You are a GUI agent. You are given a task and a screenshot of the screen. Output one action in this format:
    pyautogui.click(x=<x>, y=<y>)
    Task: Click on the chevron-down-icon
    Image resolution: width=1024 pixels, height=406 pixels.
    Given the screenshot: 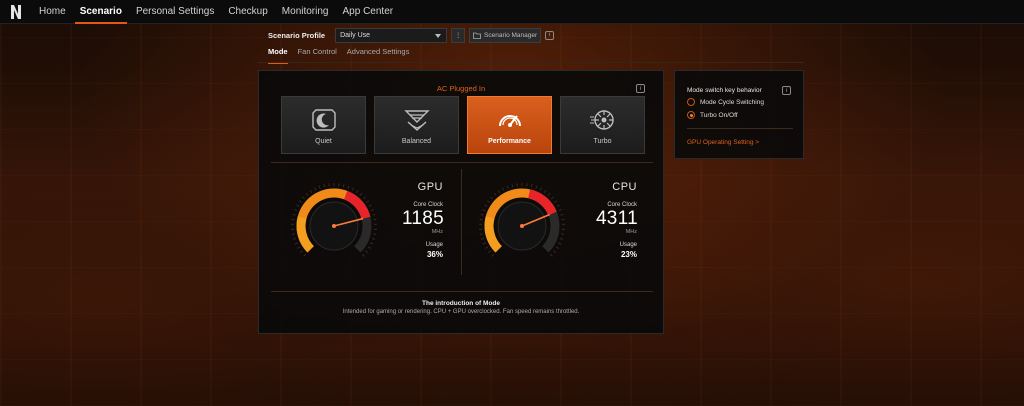 What is the action you would take?
    pyautogui.click(x=438, y=35)
    